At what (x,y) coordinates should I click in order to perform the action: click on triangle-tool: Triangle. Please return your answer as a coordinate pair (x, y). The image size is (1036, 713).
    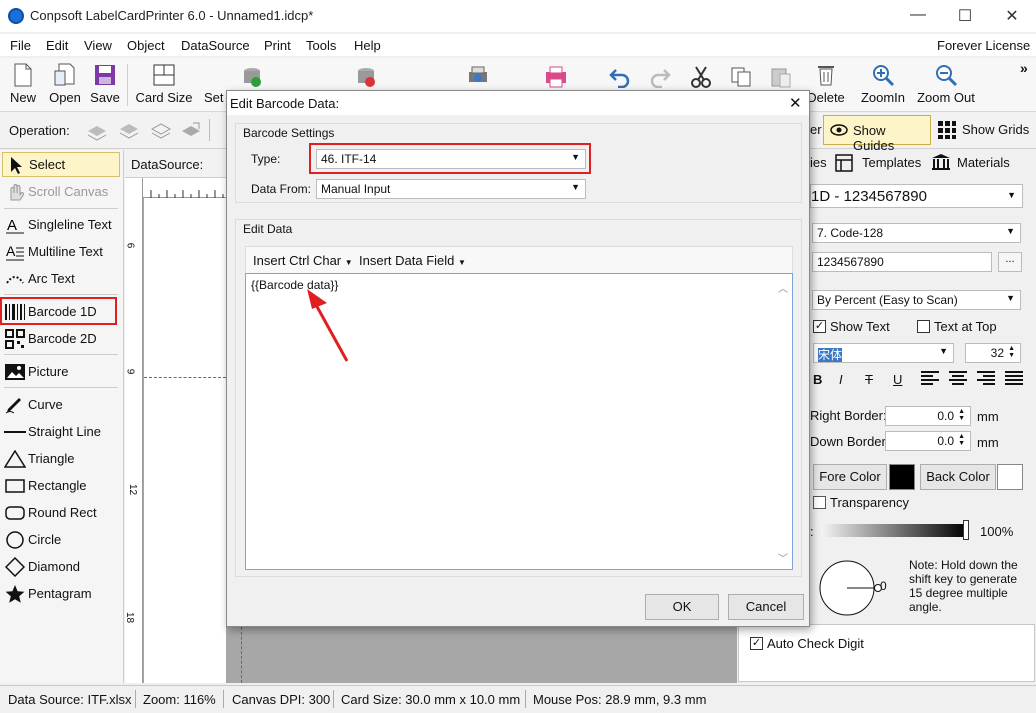
    Looking at the image, I should click on (61, 458).